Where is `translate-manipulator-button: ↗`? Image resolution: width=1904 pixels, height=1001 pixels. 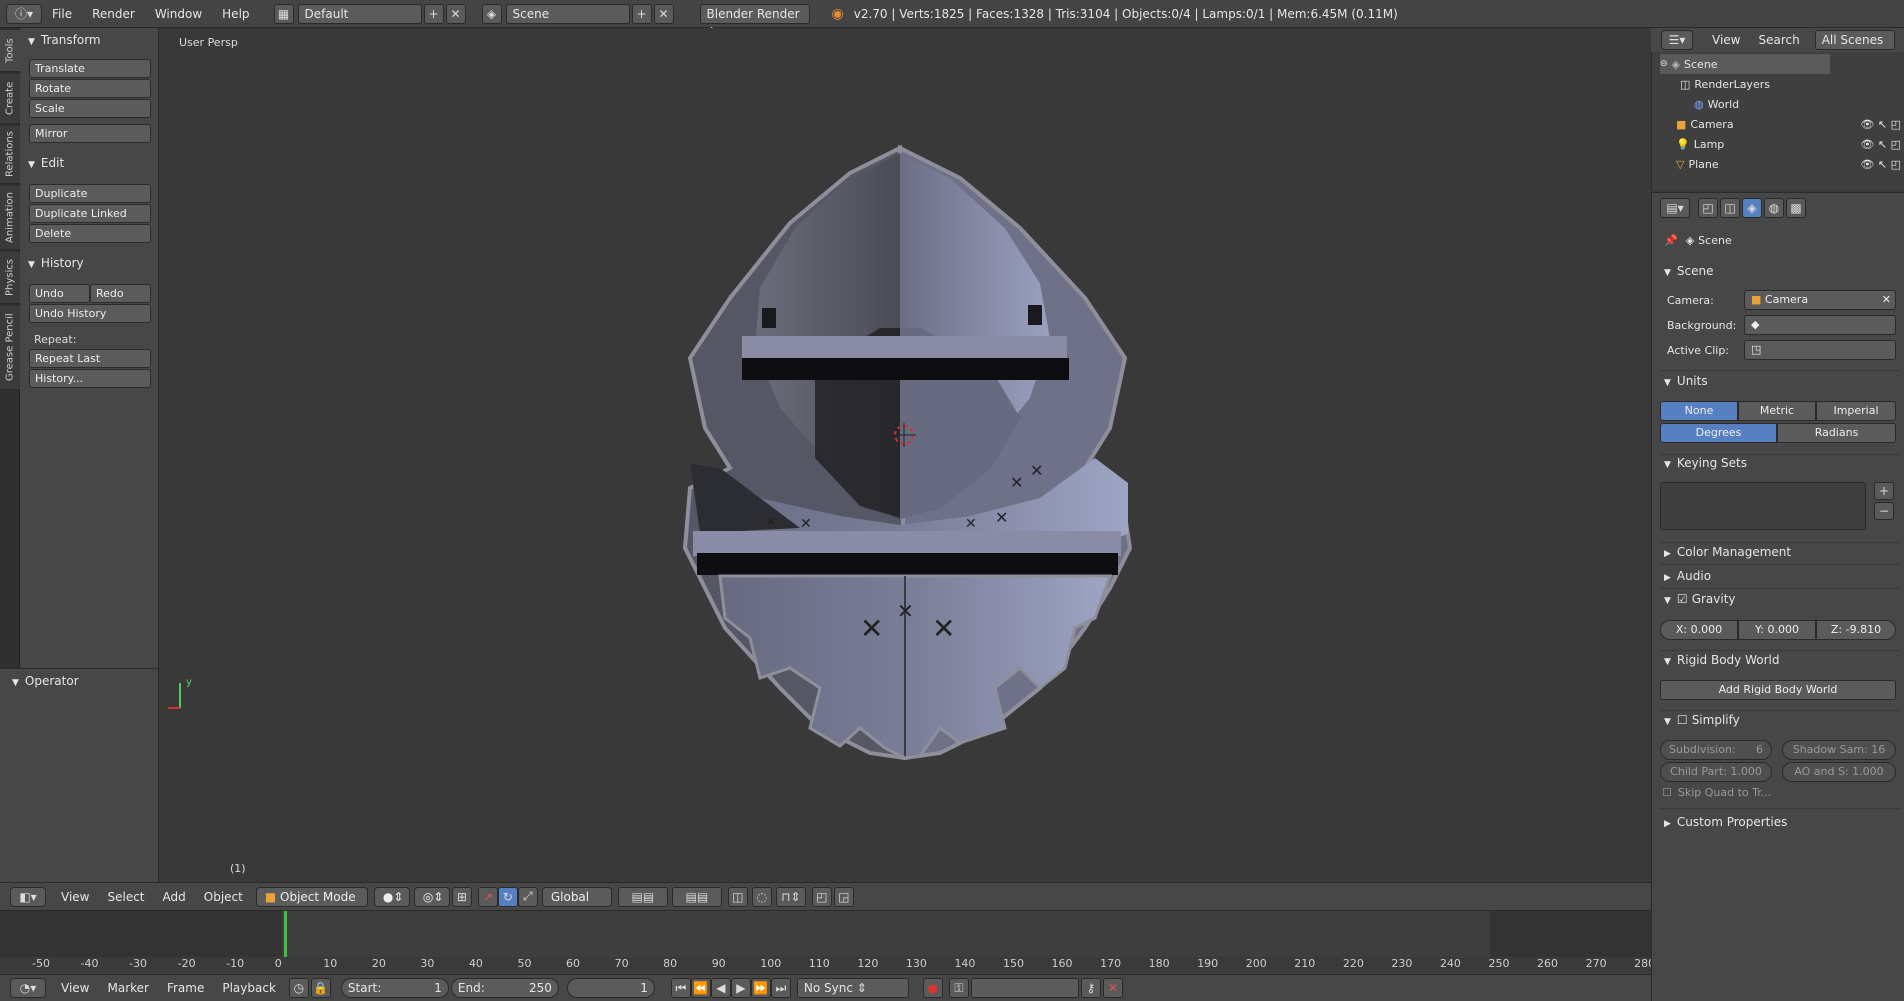
translate-manipulator-button: ↗ is located at coordinates (487, 896).